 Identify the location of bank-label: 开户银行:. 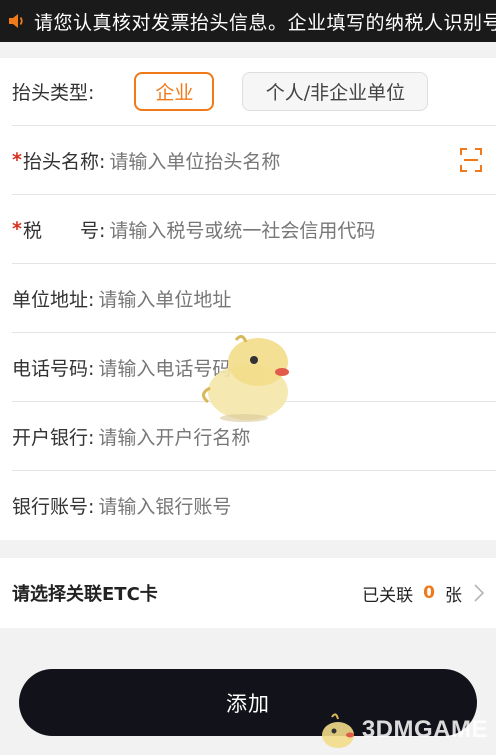
(53, 437).